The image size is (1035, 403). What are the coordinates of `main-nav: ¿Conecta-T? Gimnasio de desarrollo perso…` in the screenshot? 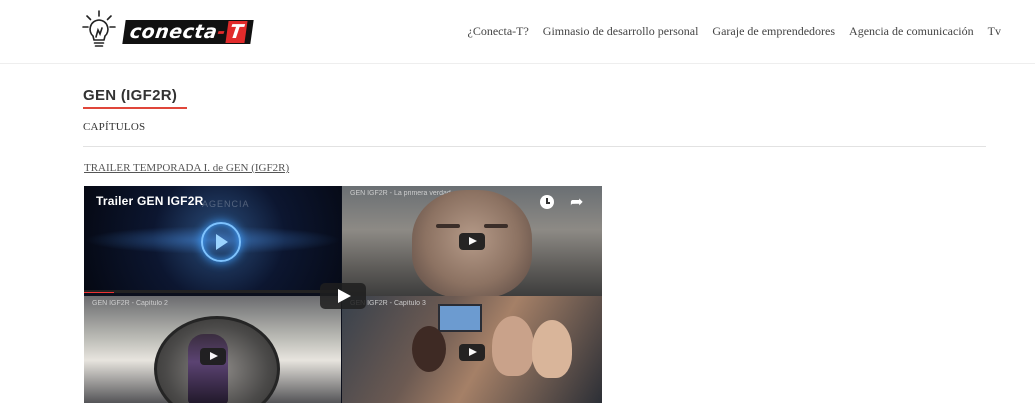 It's located at (735, 31).